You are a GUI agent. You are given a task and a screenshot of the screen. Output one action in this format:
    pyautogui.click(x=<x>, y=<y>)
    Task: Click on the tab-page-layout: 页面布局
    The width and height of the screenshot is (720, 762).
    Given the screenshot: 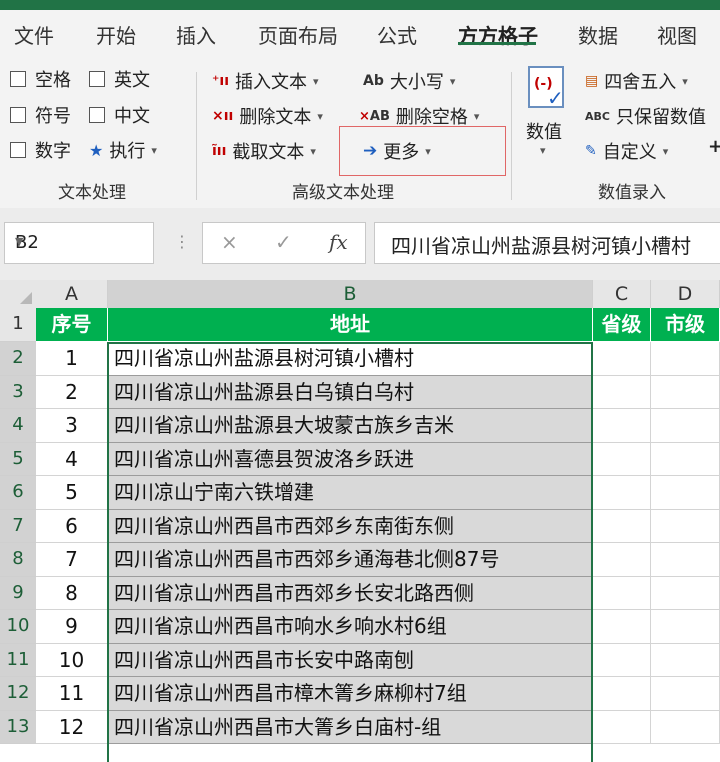 What is the action you would take?
    pyautogui.click(x=298, y=34)
    